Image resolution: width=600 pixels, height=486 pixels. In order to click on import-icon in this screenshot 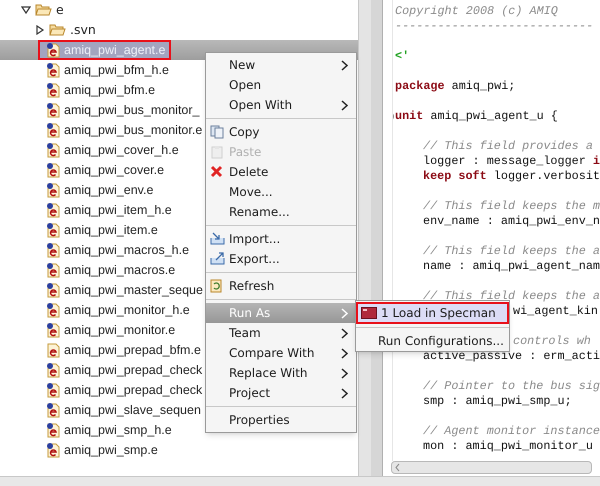, I will do `click(217, 238)`.